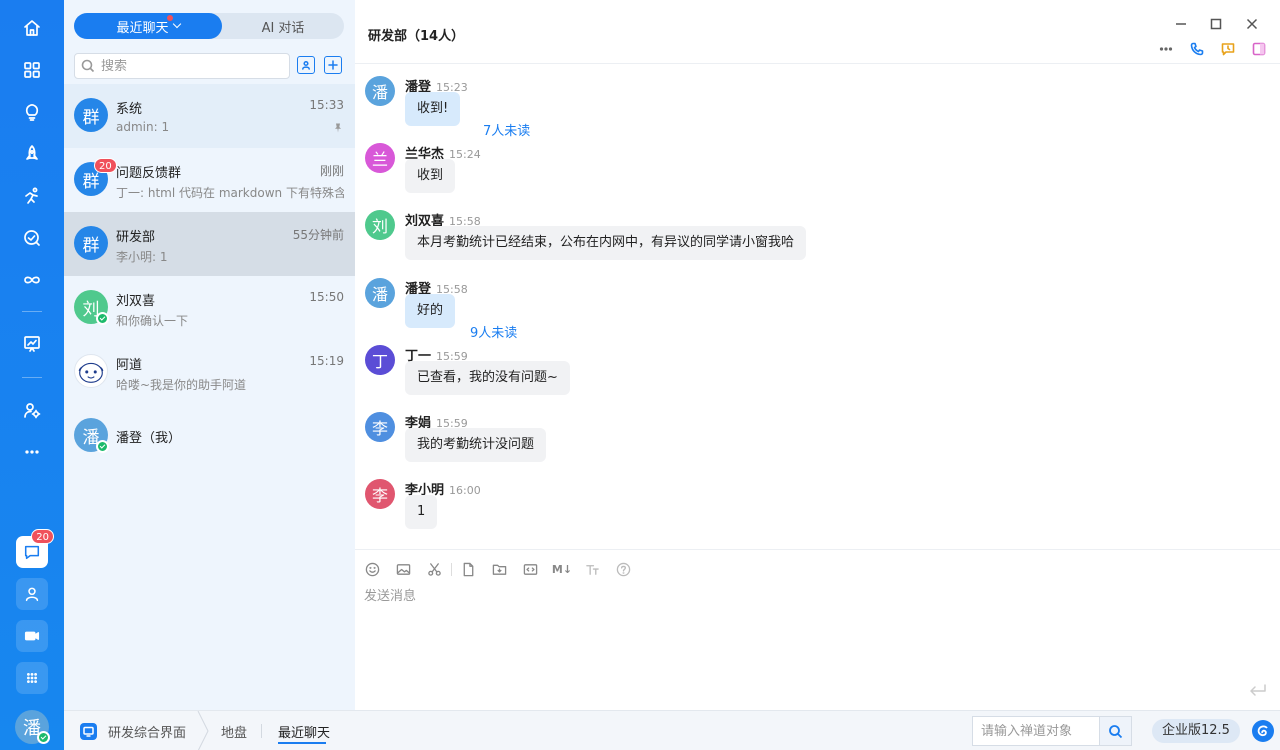 The image size is (1280, 750). What do you see at coordinates (1228, 49) in the screenshot?
I see `history-button` at bounding box center [1228, 49].